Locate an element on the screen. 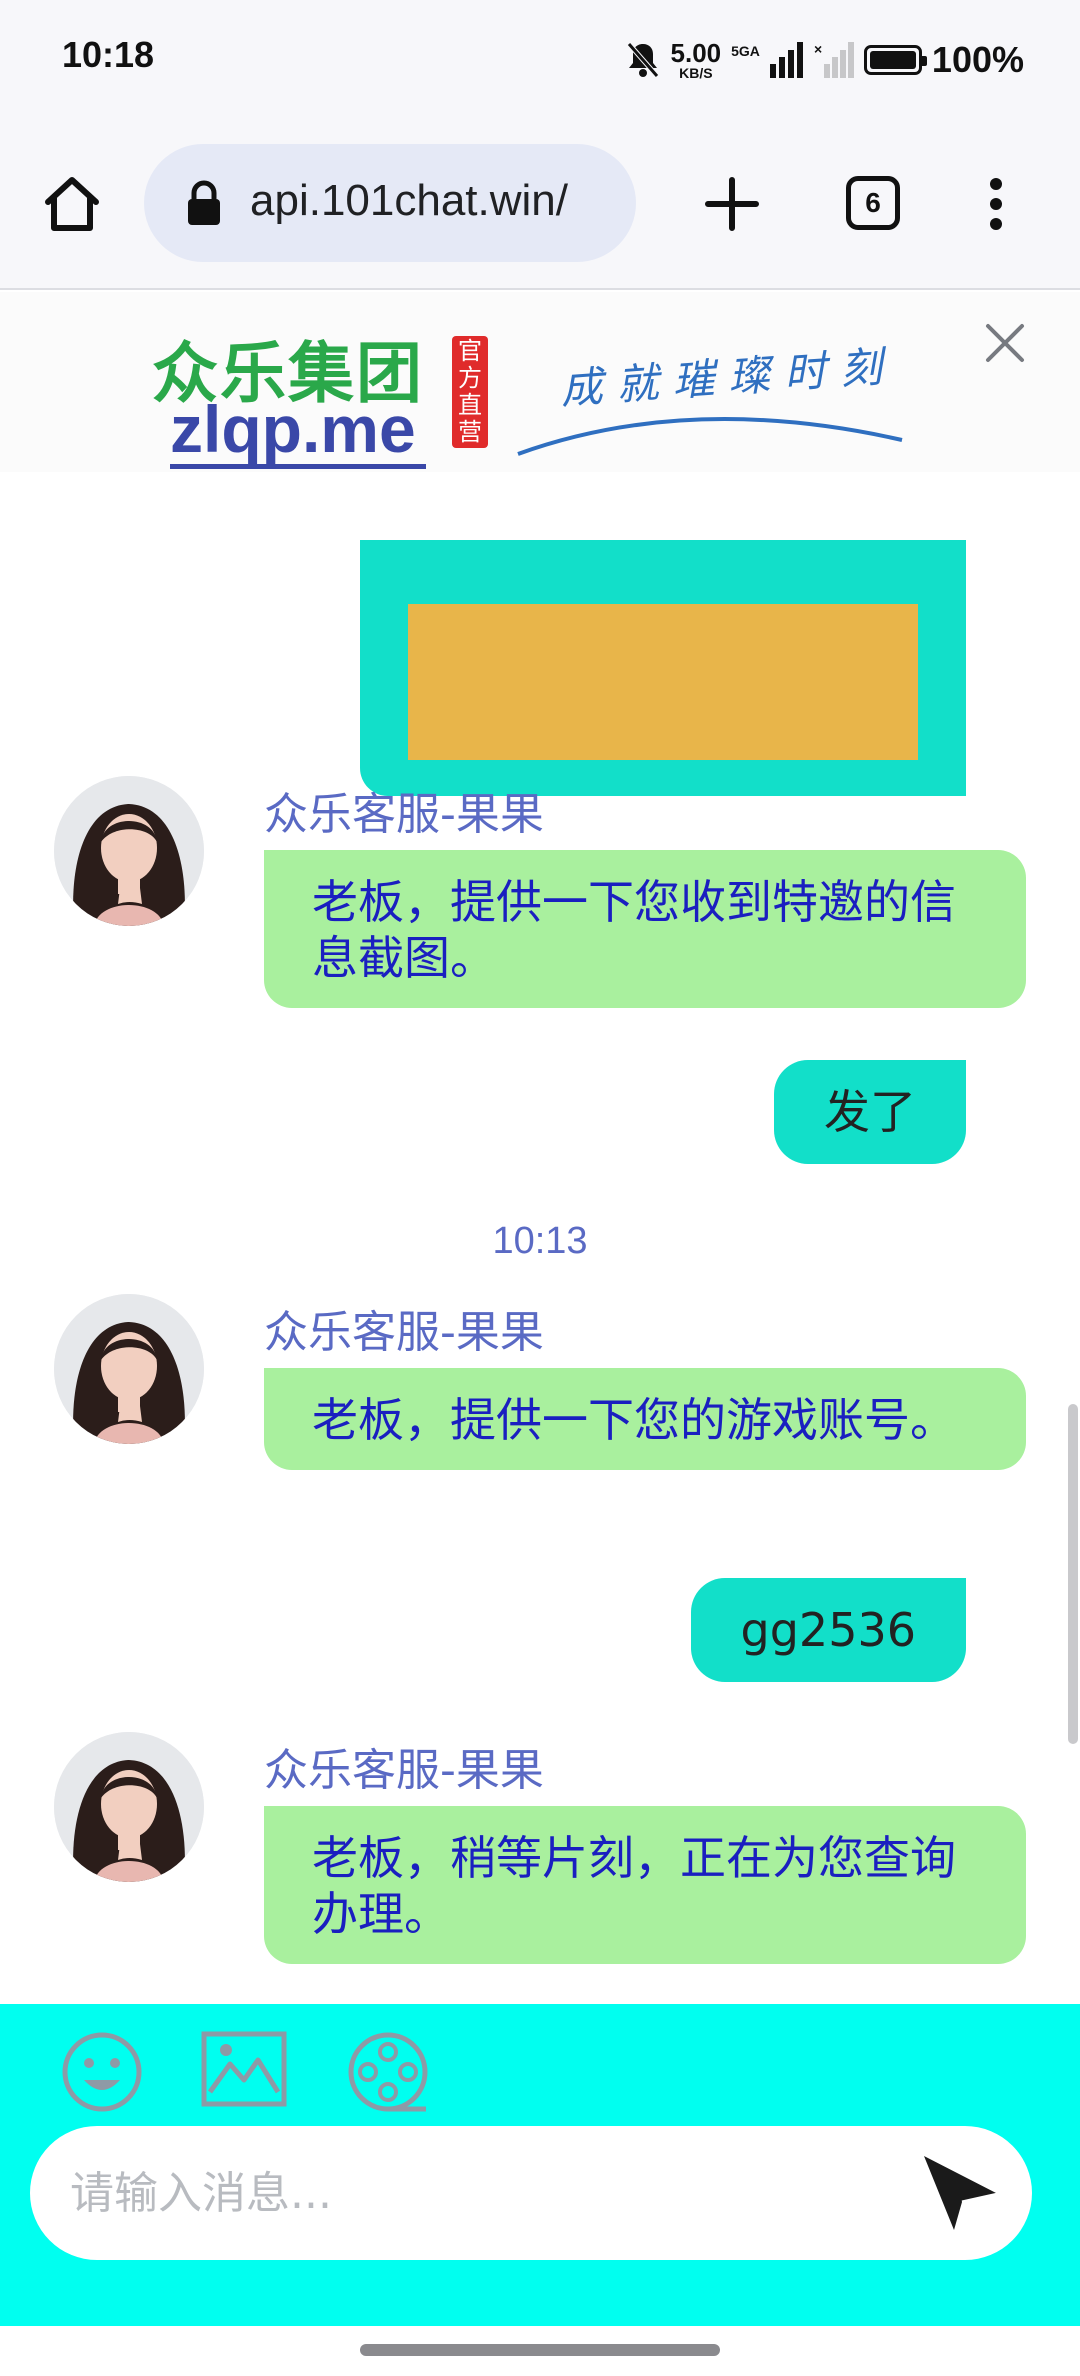 This screenshot has height=2376, width=1080. more-vert-icon is located at coordinates (996, 204).